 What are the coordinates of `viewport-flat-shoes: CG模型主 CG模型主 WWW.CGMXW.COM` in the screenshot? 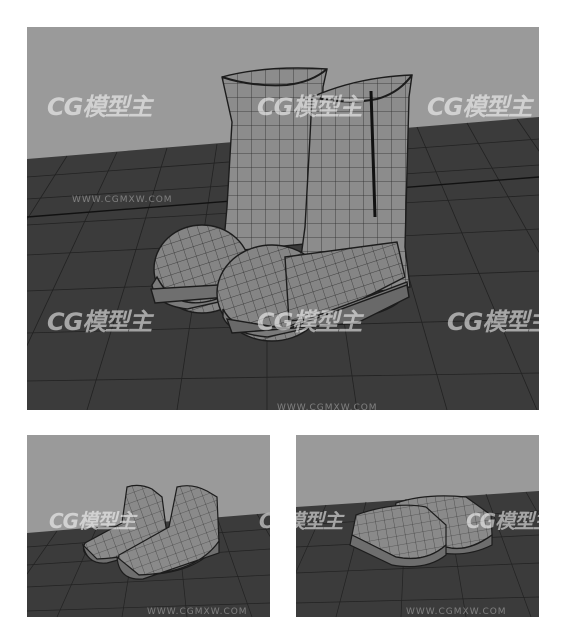 It's located at (417, 526).